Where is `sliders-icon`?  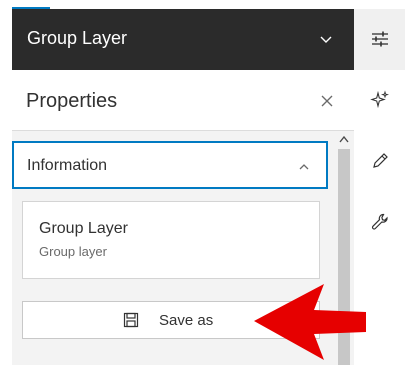
sliders-icon is located at coordinates (380, 39).